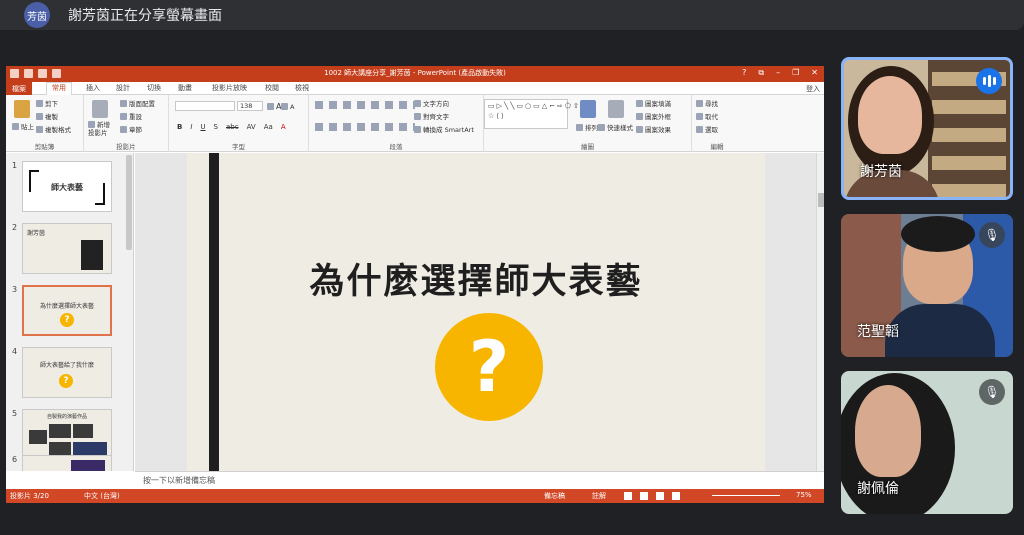 The image size is (1024, 535). What do you see at coordinates (272, 88) in the screenshot?
I see `tab-review: 校閱` at bounding box center [272, 88].